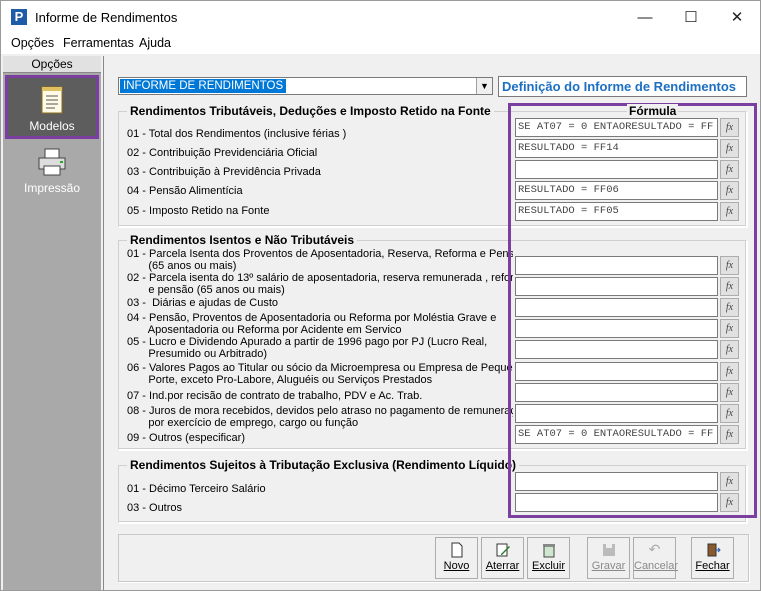 The image size is (761, 591). What do you see at coordinates (106, 17) in the screenshot?
I see `window-title: Informe de Rendimentos` at bounding box center [106, 17].